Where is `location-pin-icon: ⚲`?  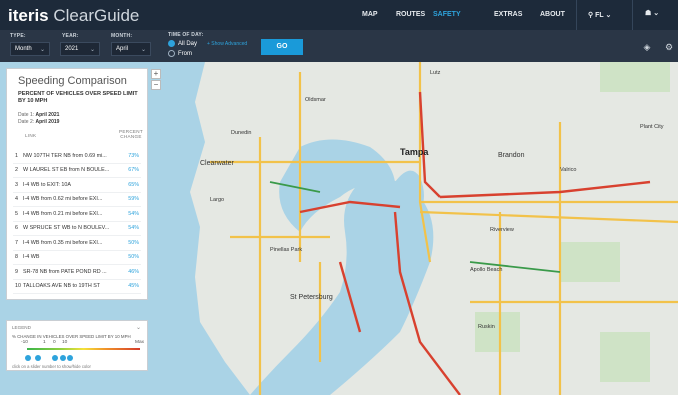 location-pin-icon: ⚲ is located at coordinates (591, 15).